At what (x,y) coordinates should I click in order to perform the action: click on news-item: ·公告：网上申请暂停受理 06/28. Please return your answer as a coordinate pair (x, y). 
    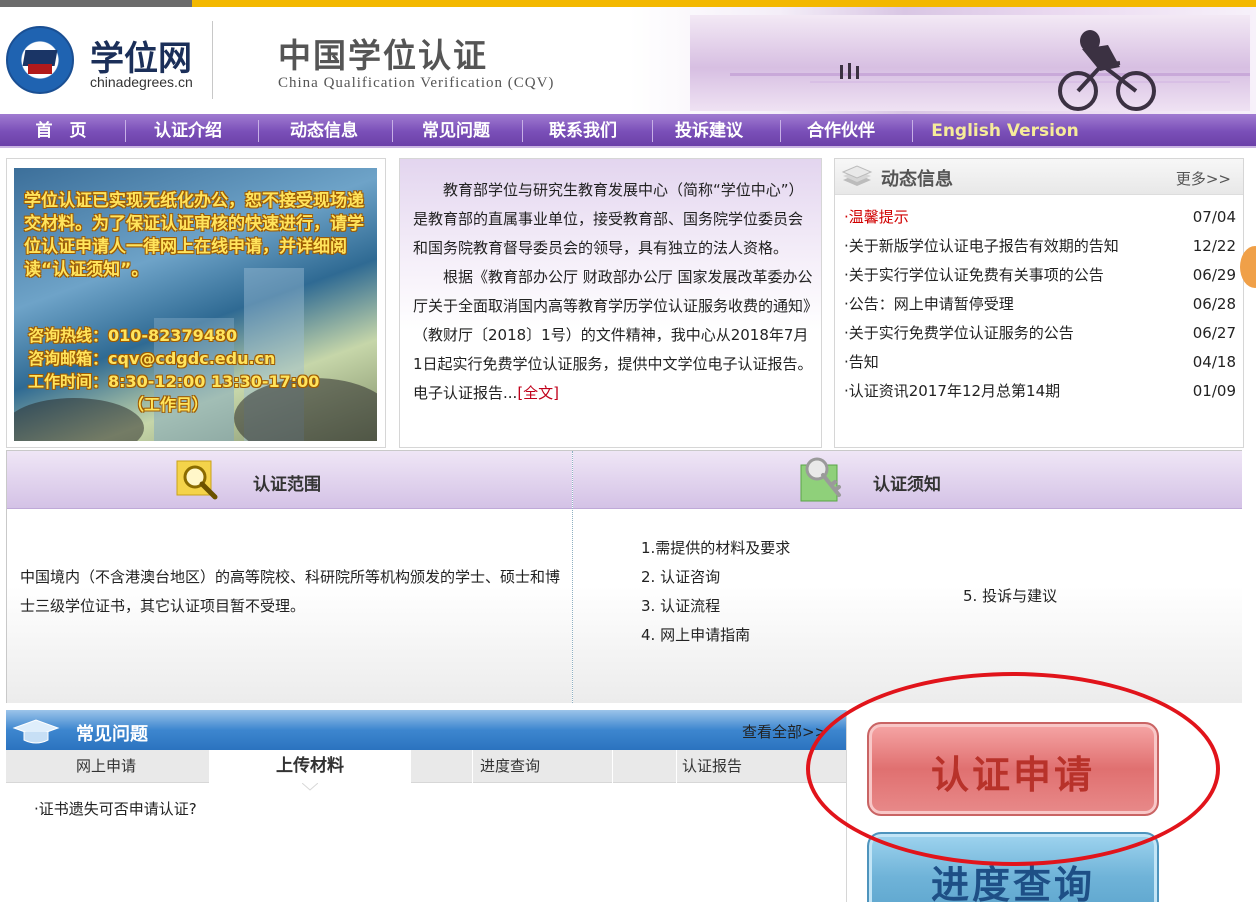
    Looking at the image, I should click on (1040, 304).